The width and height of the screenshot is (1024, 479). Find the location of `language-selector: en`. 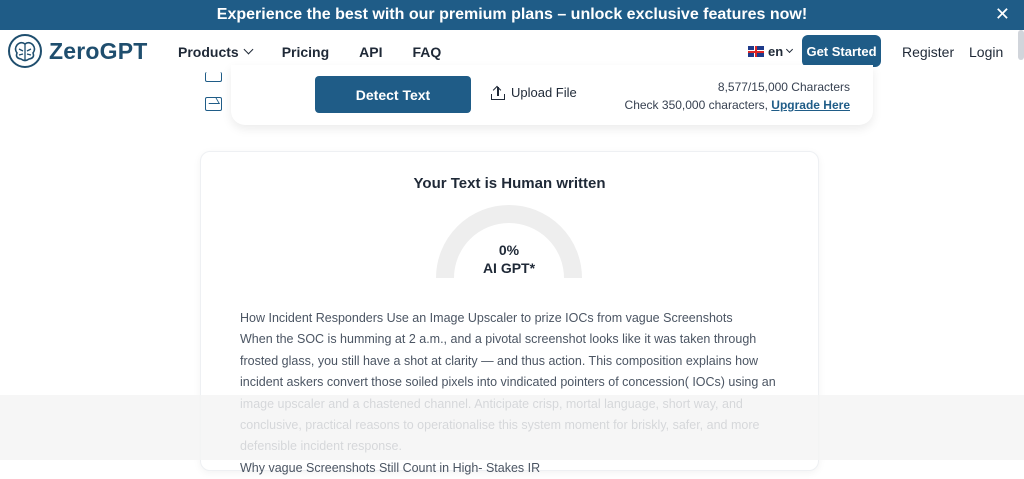

language-selector: en is located at coordinates (771, 51).